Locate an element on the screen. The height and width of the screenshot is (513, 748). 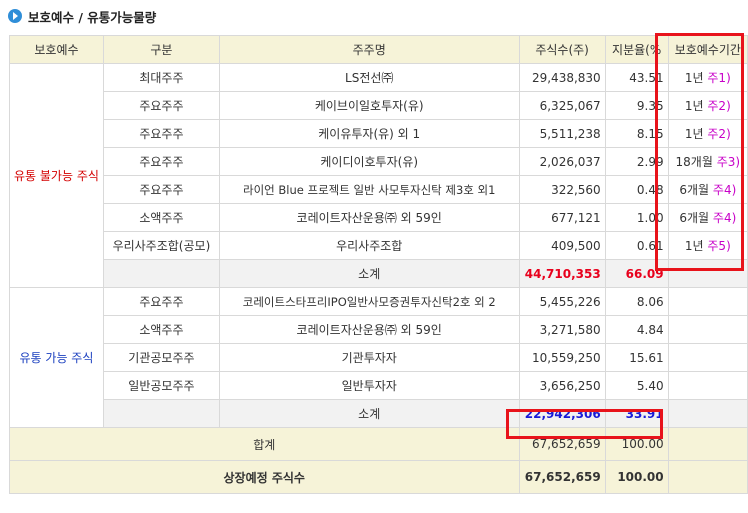
total-label: 합계 is located at coordinates (264, 444).